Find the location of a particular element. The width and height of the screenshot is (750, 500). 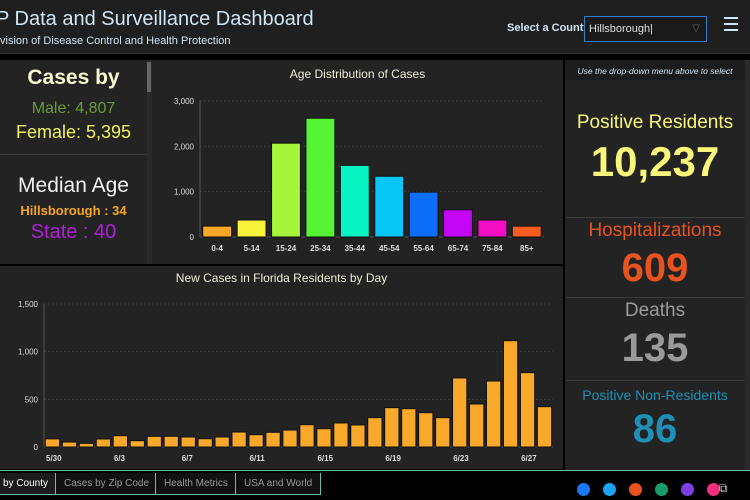

x-tick-label: 45-54 is located at coordinates (389, 248).